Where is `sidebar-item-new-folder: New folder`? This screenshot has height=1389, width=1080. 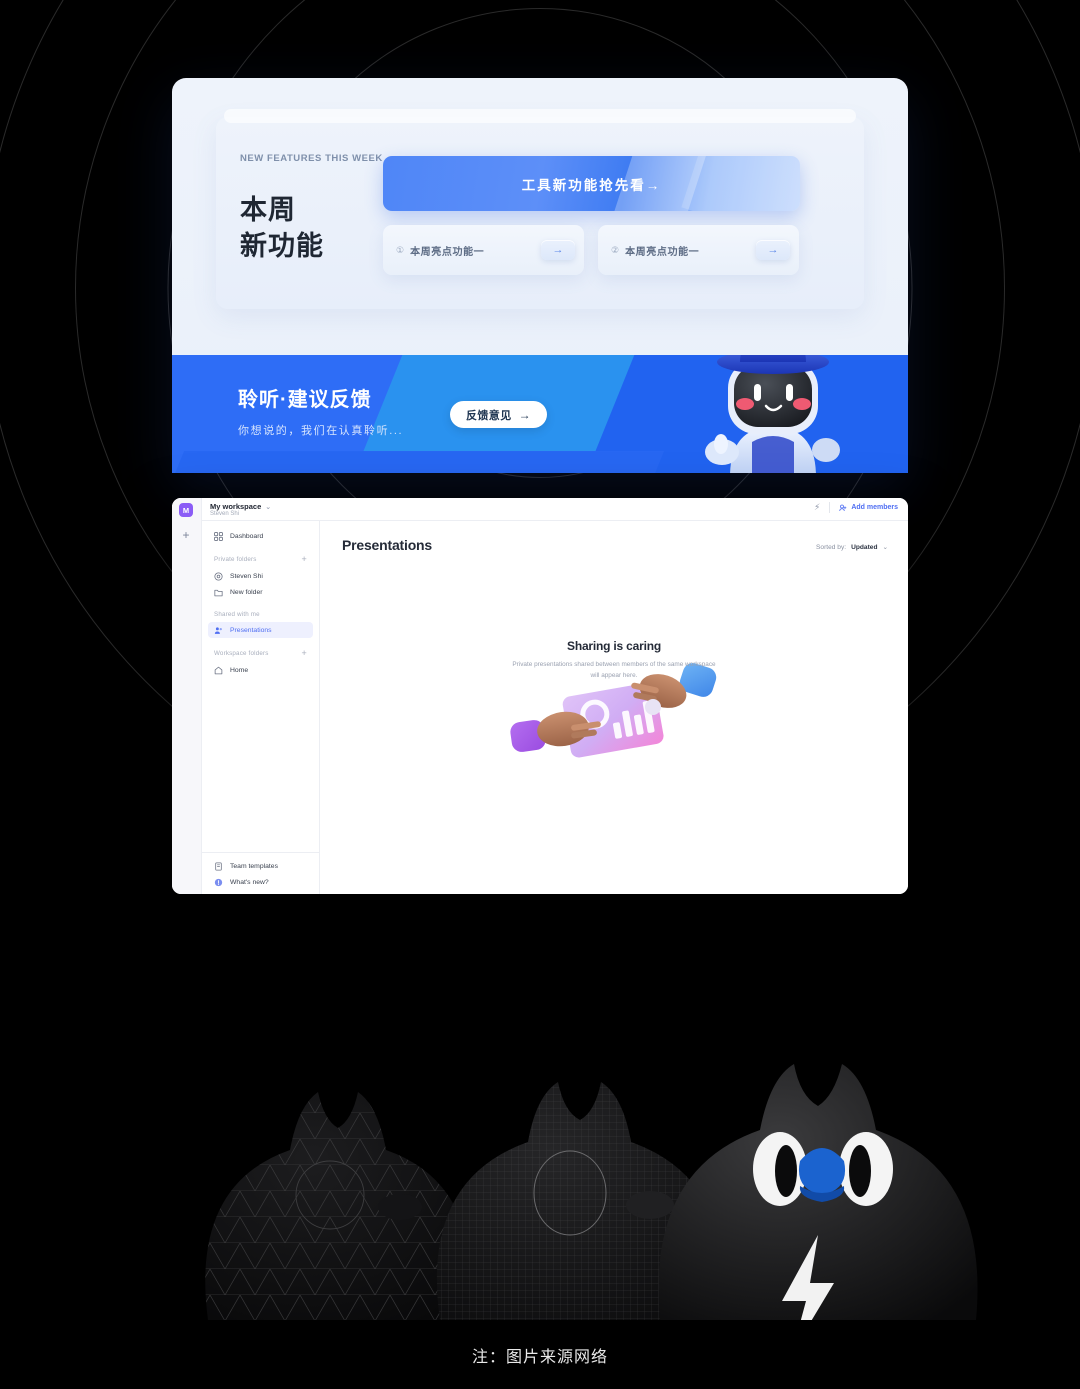 sidebar-item-new-folder: New folder is located at coordinates (260, 592).